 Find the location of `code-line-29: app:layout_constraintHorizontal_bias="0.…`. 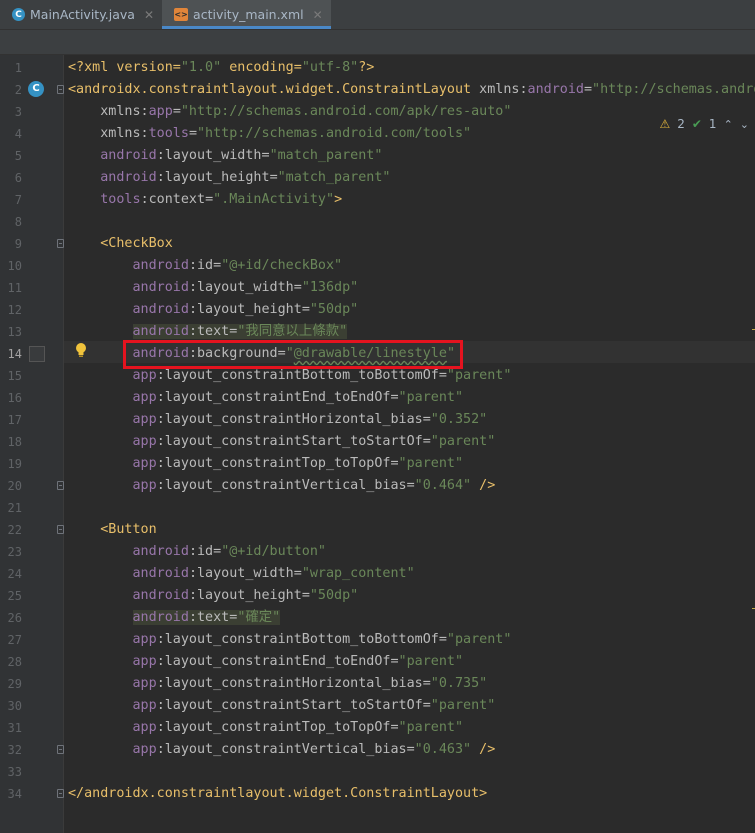

code-line-29: app:layout_constraintHorizontal_bias="0.… is located at coordinates (310, 683).